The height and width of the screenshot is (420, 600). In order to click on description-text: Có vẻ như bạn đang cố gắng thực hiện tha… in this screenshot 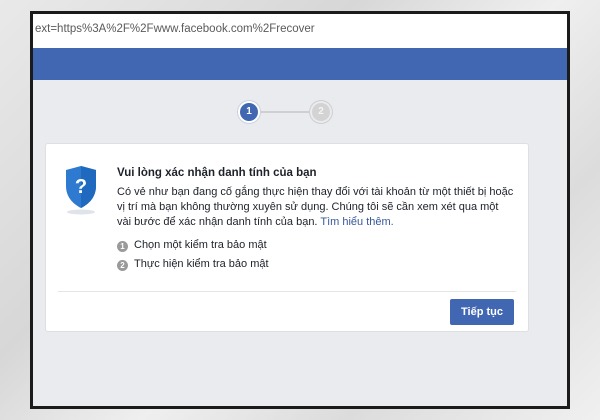, I will do `click(315, 207)`.